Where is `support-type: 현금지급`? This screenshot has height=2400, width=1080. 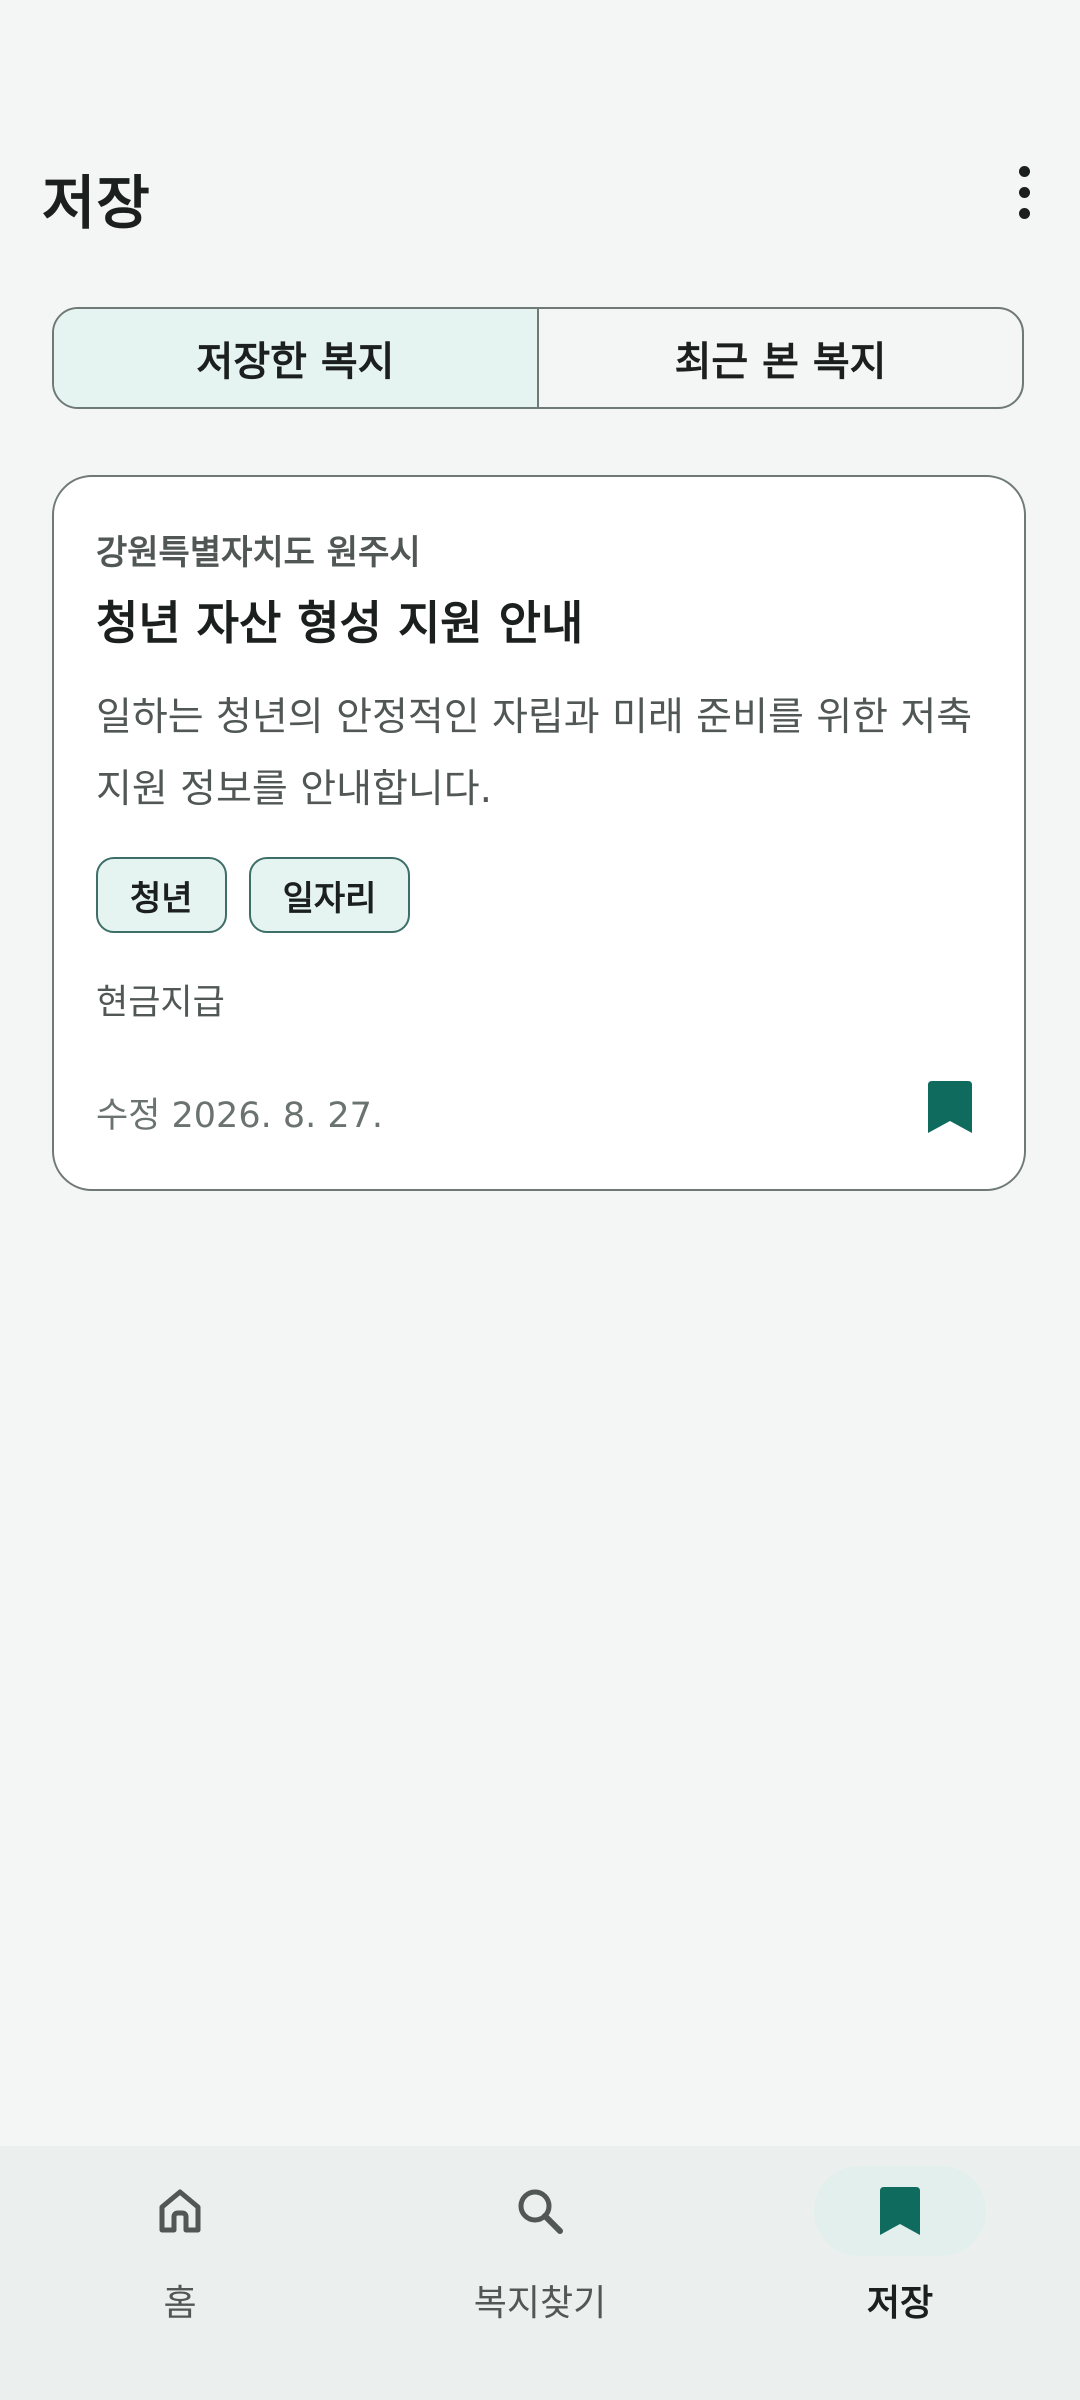 support-type: 현금지급 is located at coordinates (160, 1003).